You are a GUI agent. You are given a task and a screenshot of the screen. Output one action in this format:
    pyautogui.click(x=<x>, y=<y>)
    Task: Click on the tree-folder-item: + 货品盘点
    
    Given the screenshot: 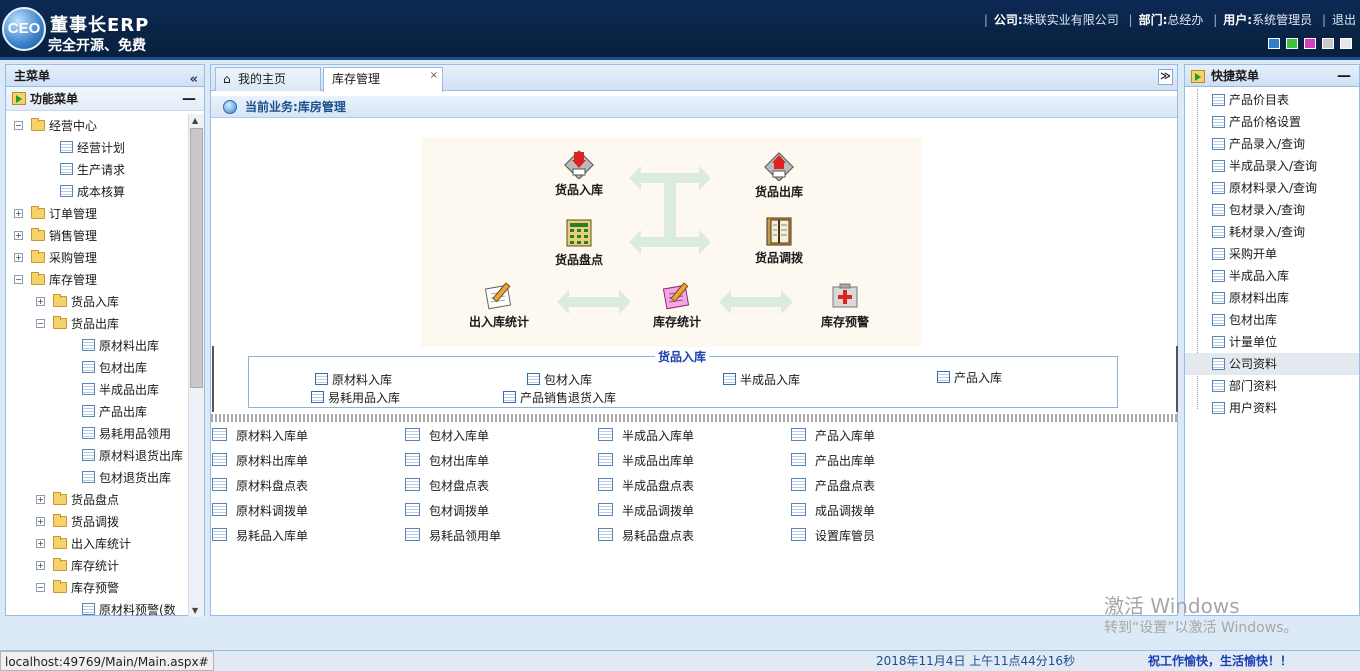 What is the action you would take?
    pyautogui.click(x=77, y=500)
    